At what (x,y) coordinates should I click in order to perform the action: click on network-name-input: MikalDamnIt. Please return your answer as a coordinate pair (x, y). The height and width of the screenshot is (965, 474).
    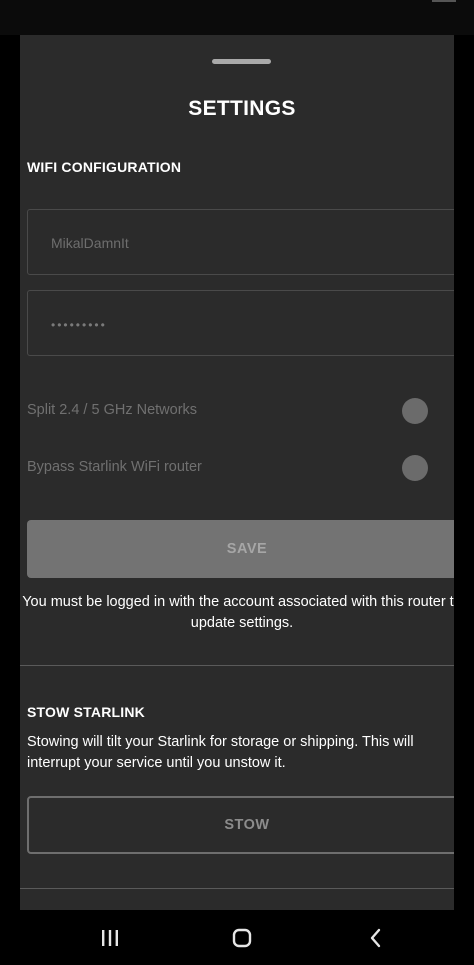
    Looking at the image, I should click on (240, 242).